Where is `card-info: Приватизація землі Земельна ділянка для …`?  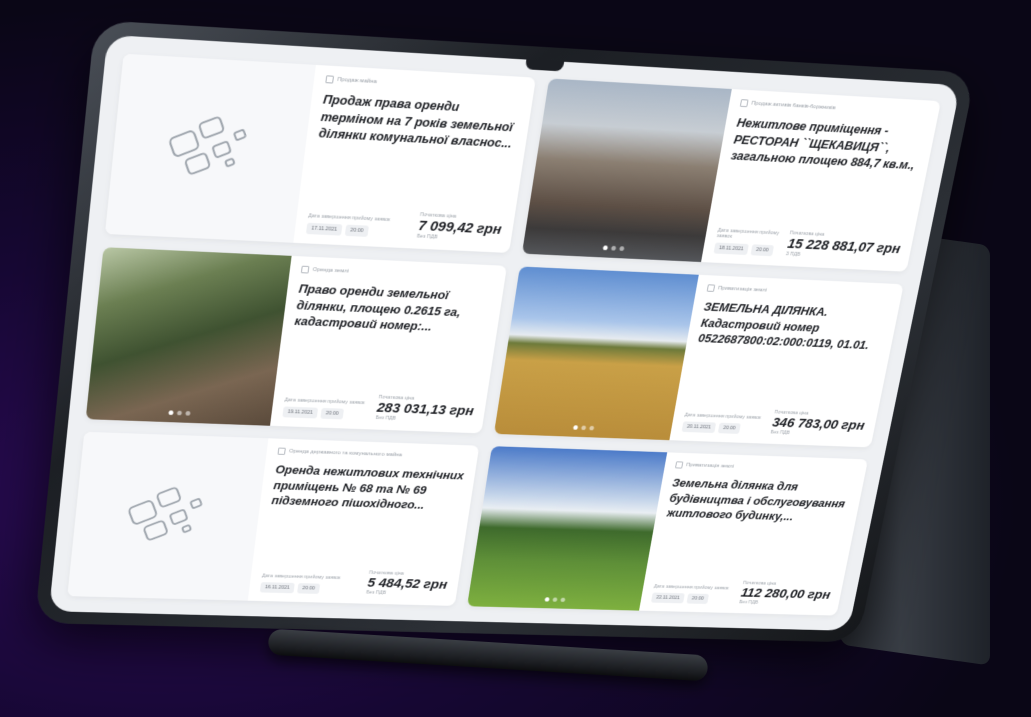 card-info: Приватизація землі Земельна ділянка для … is located at coordinates (753, 533).